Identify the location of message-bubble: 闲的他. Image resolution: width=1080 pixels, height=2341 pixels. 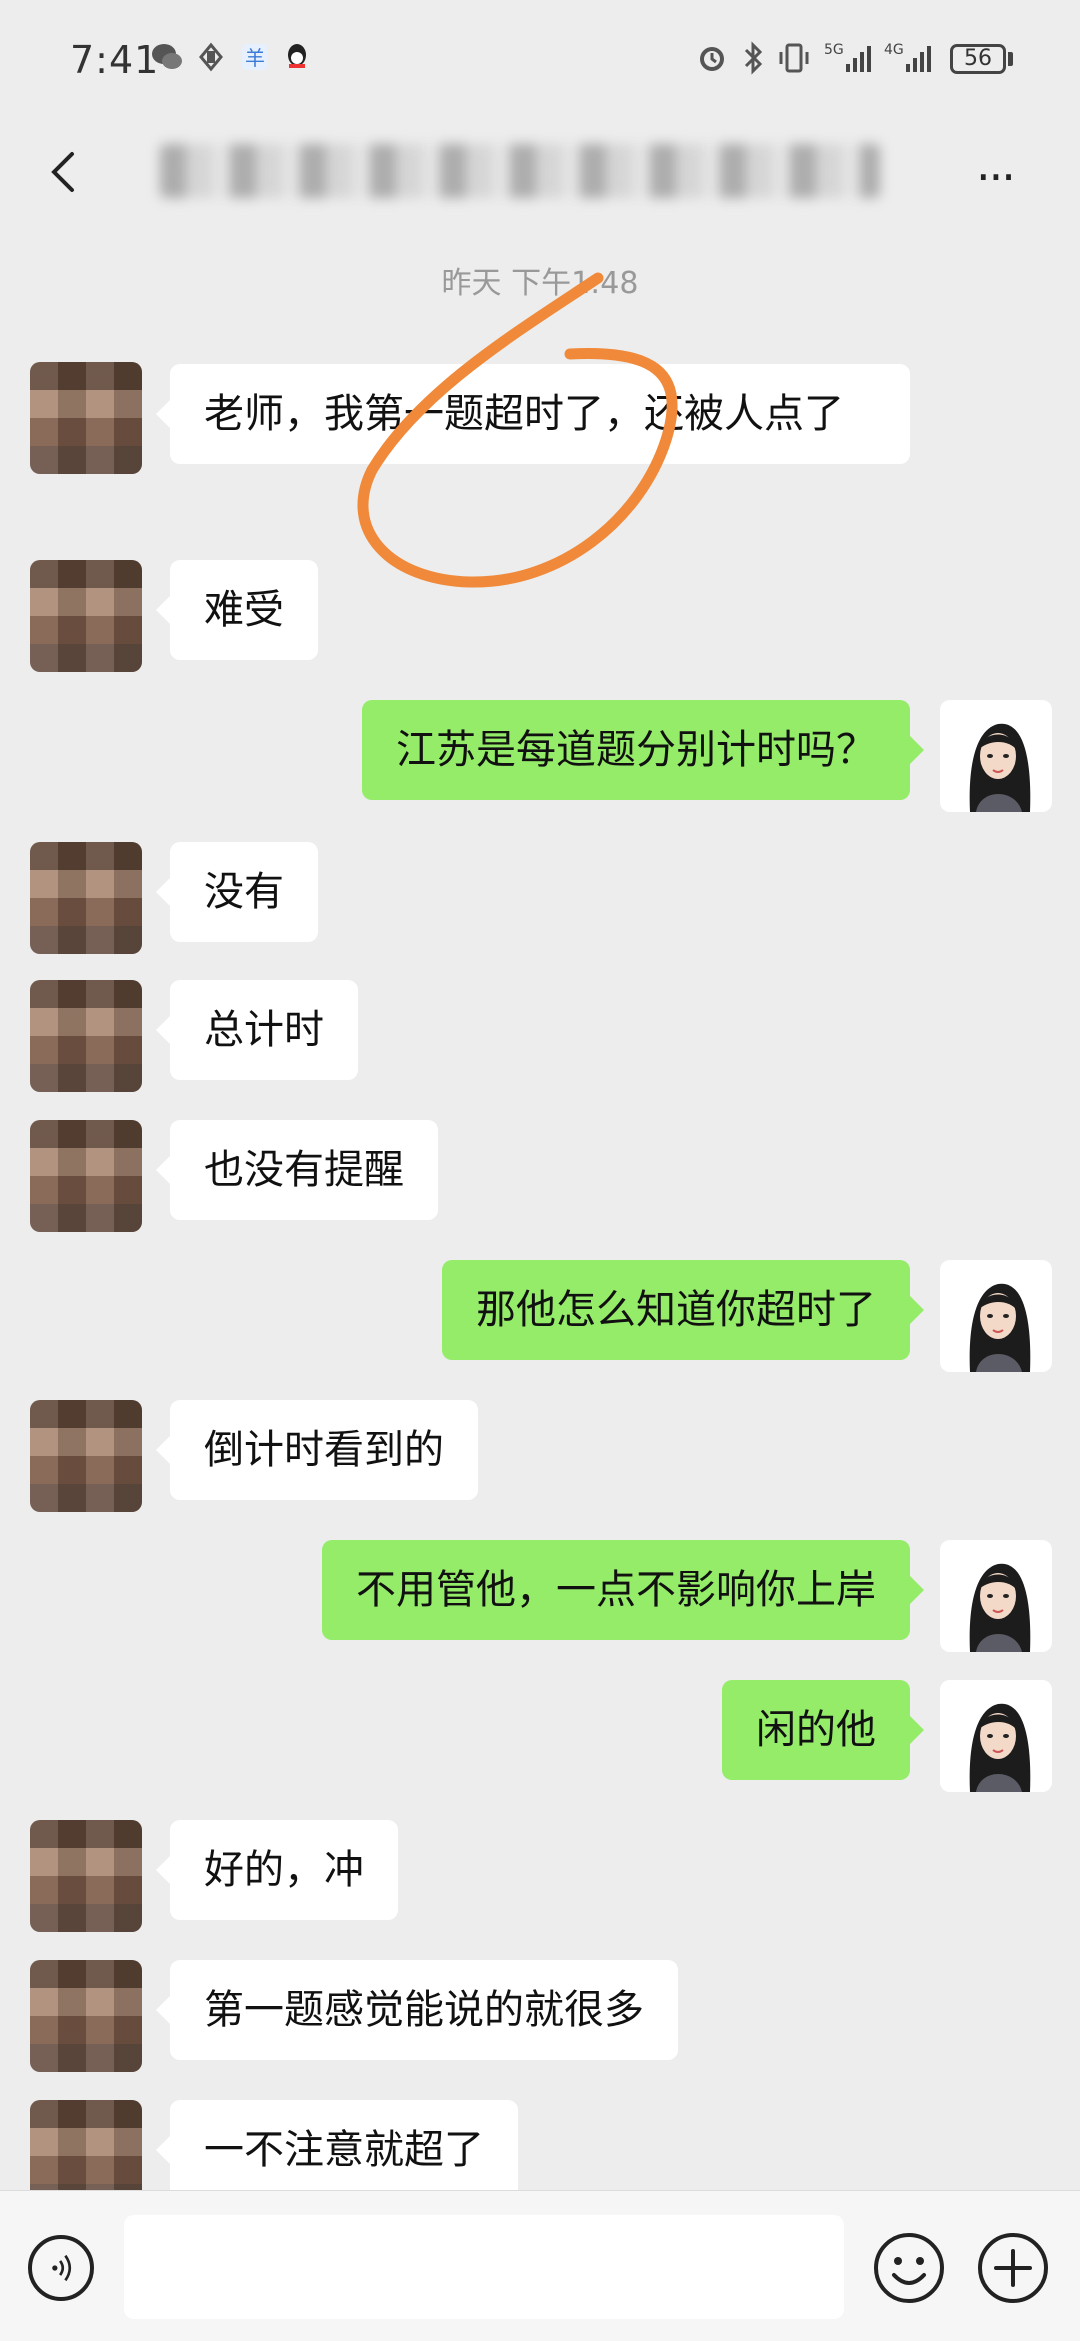
(823, 1730).